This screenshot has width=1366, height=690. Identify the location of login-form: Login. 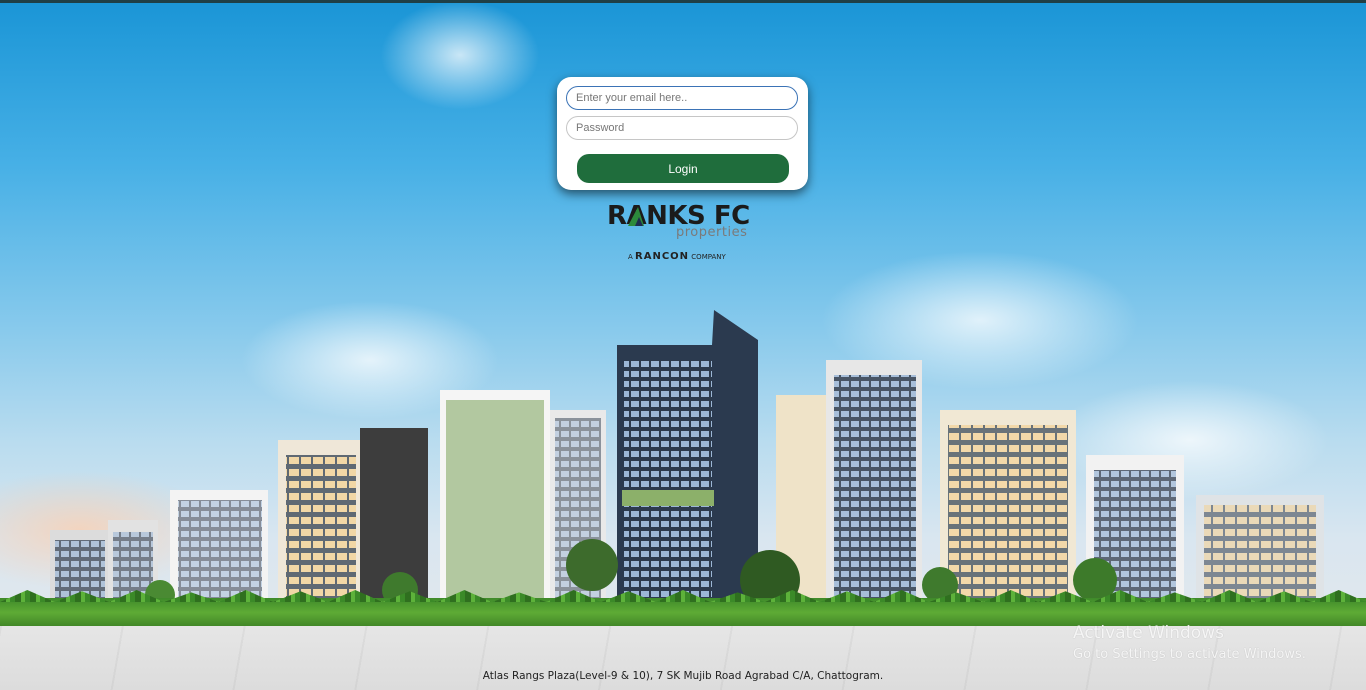
(682, 133).